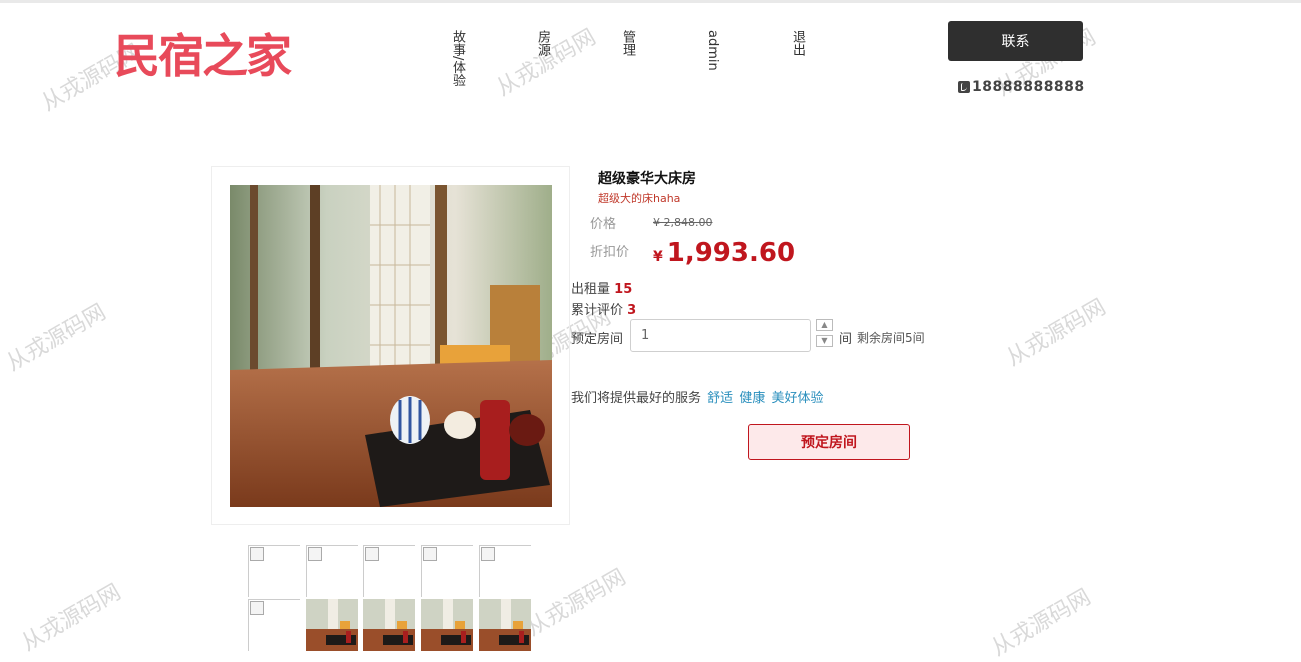 This screenshot has width=1301, height=662. Describe the element at coordinates (650, 1) in the screenshot. I see `top-border` at that location.